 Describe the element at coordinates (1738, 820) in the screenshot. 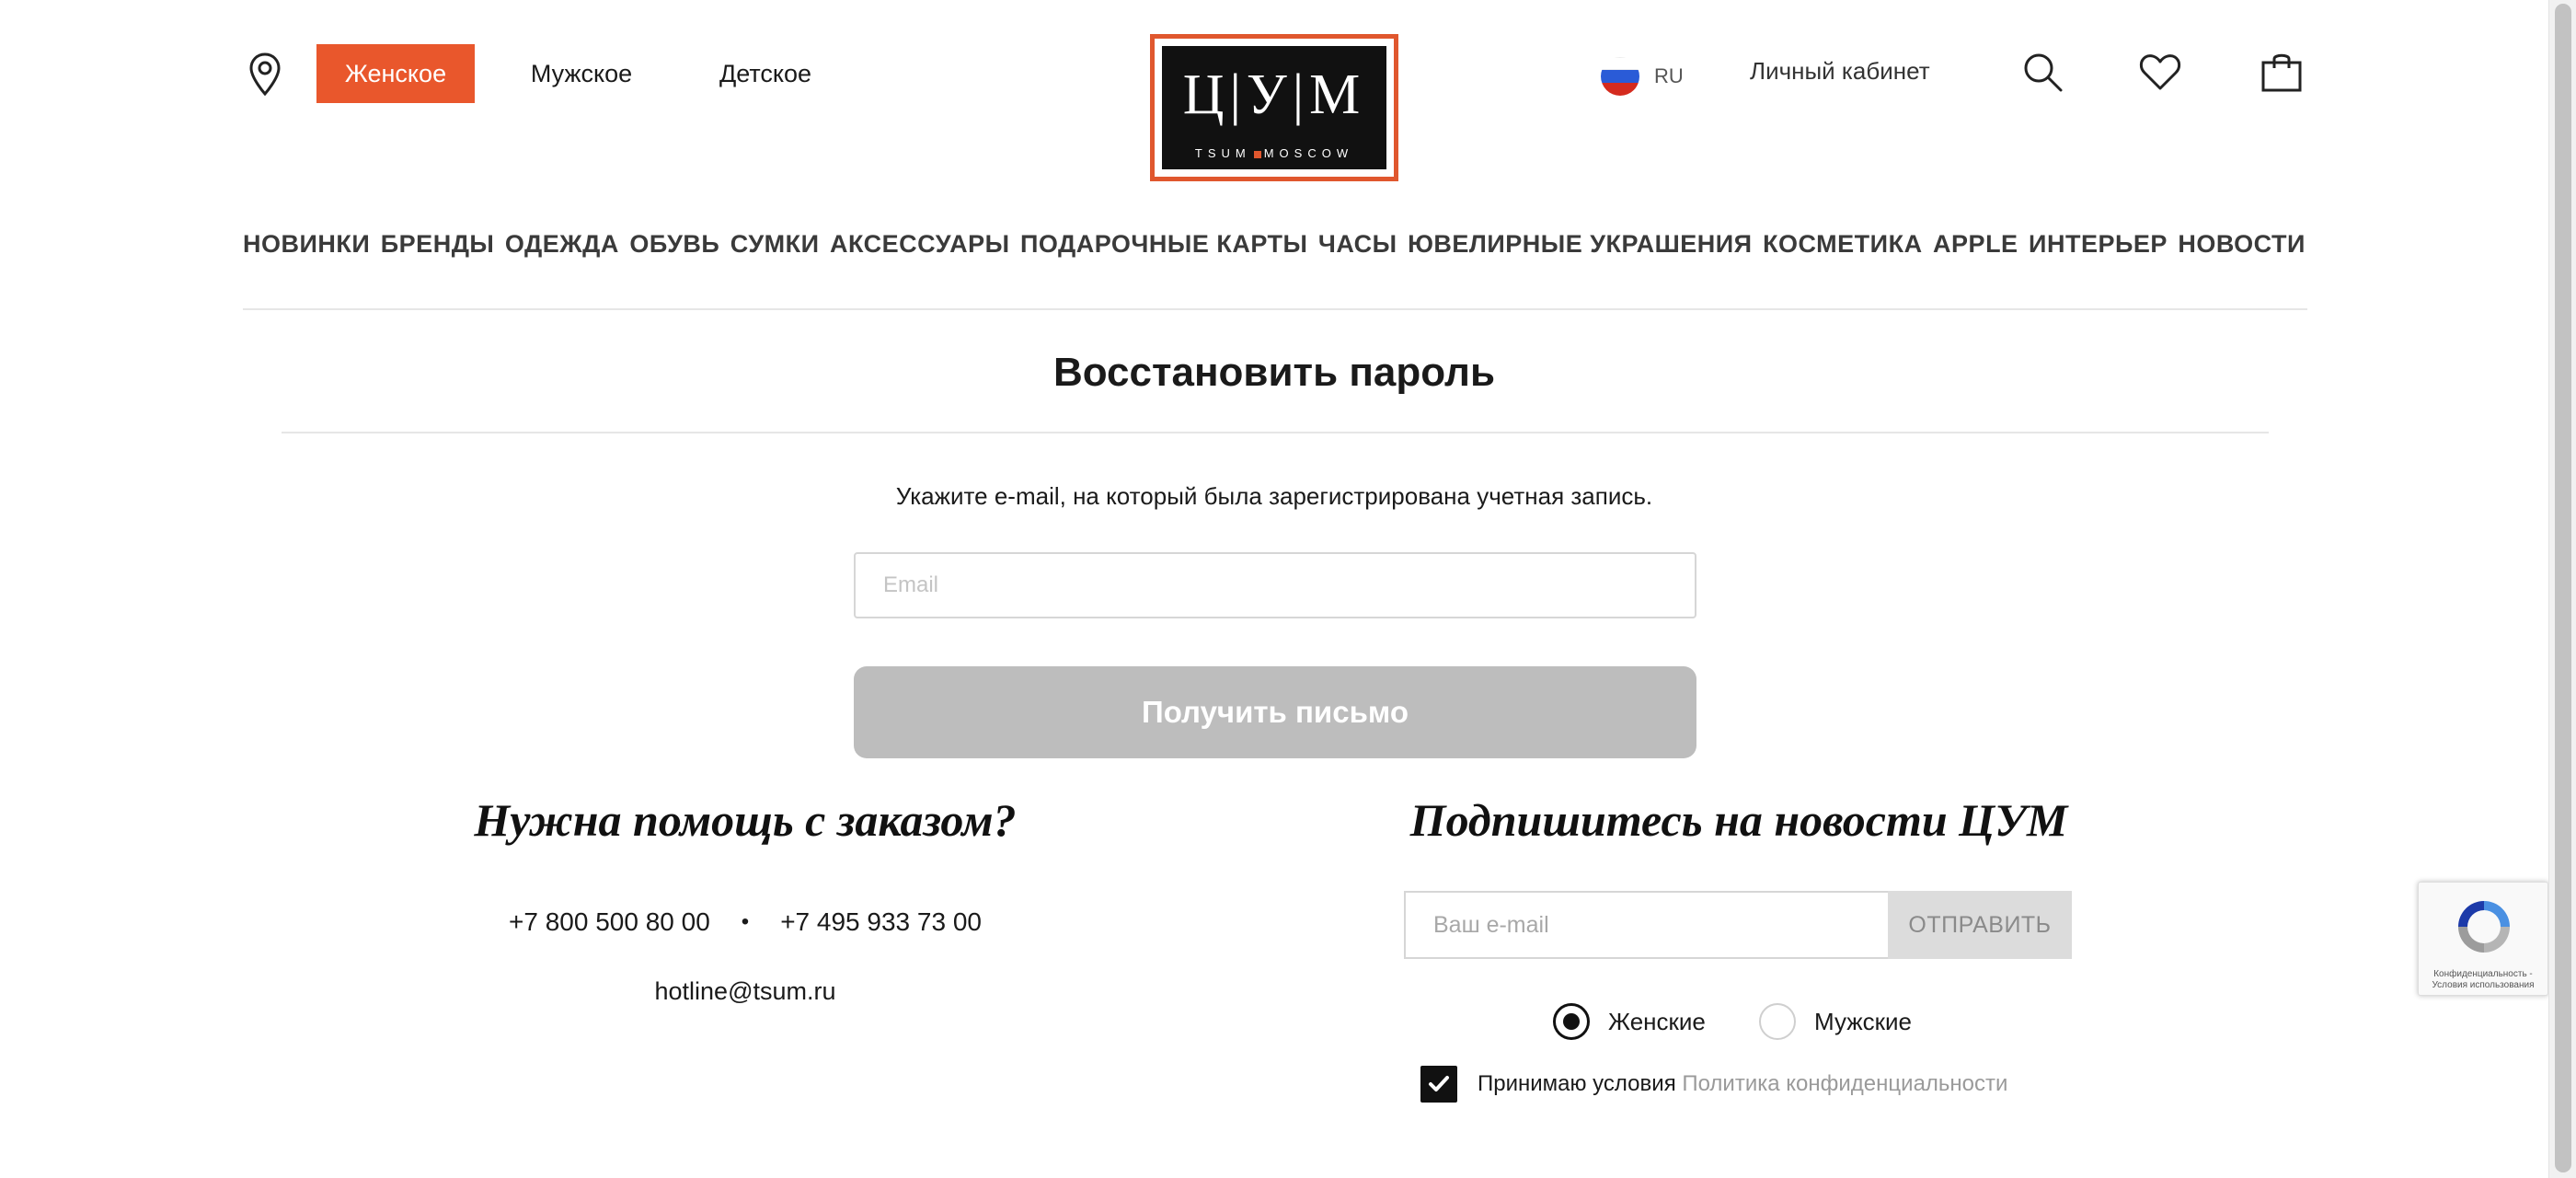

I see `subscribe-title: Подпишитесь на новости ЦУМ` at that location.